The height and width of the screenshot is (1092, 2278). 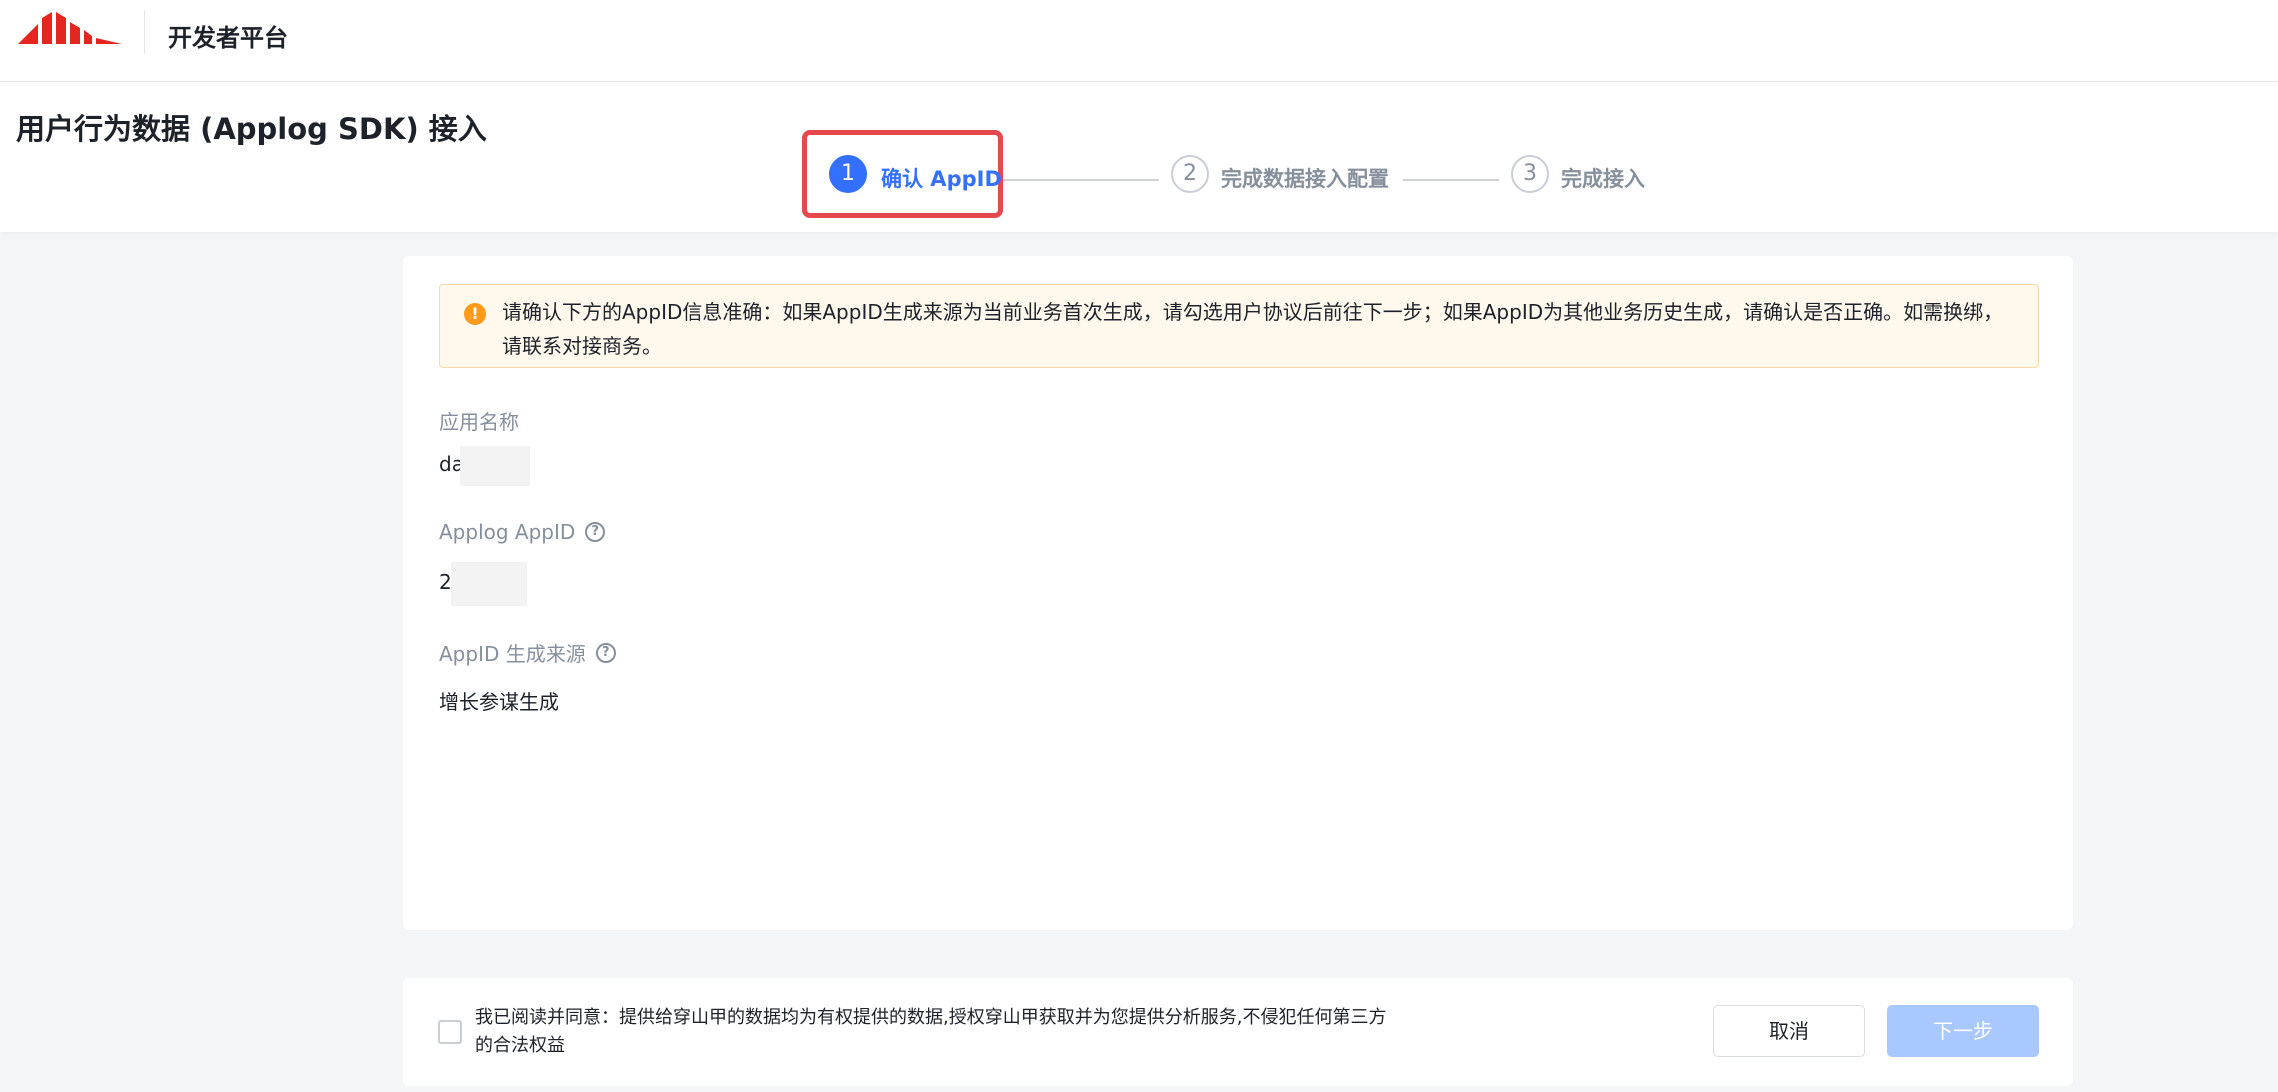 What do you see at coordinates (848, 174) in the screenshot?
I see `step-1-circle: 1` at bounding box center [848, 174].